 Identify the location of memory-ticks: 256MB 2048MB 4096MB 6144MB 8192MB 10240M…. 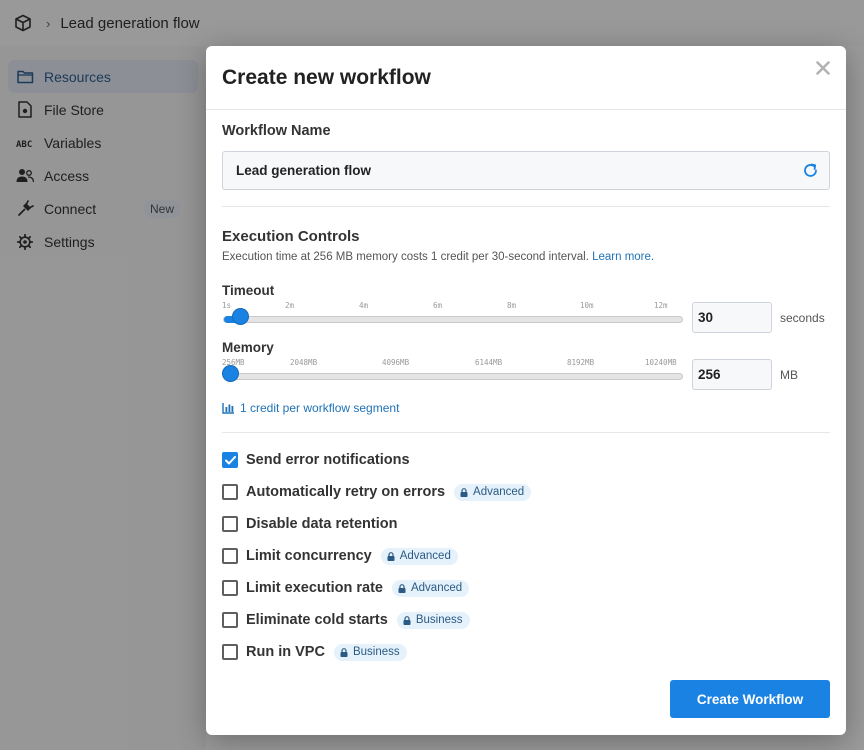
(453, 363).